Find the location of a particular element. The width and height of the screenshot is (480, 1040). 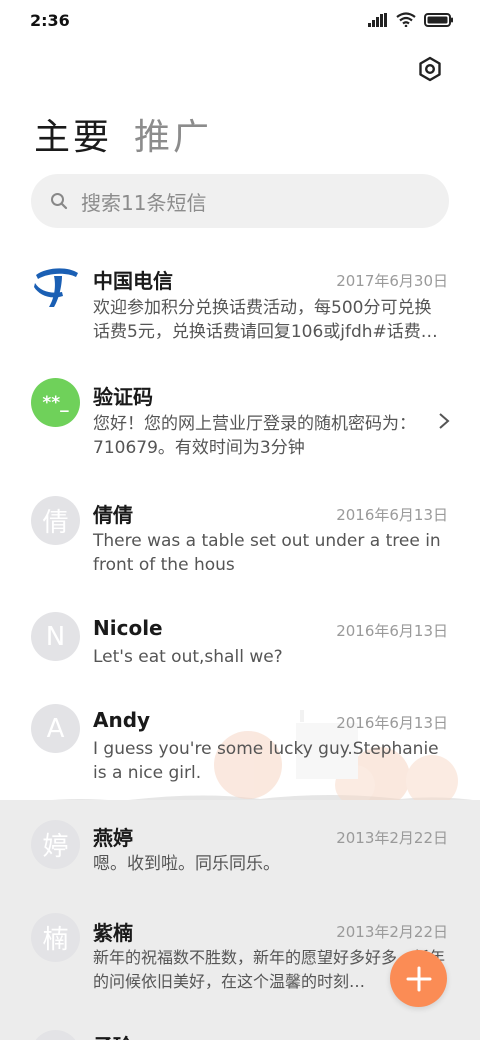

search-bar: 搜索11条短信 is located at coordinates (240, 201).